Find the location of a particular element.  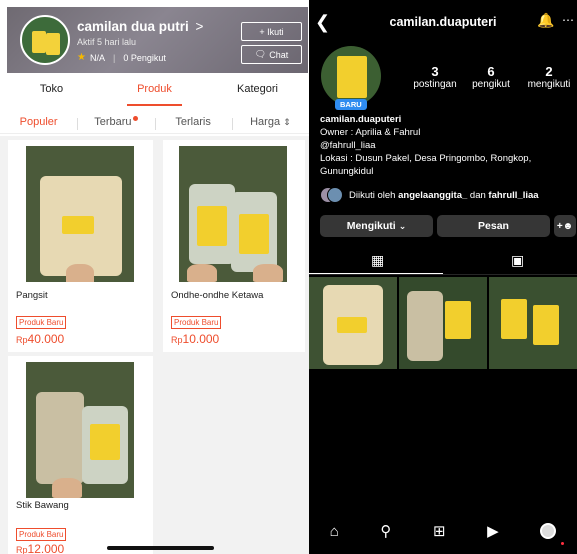

bio-line: Gunungkidul is located at coordinates (347, 171).